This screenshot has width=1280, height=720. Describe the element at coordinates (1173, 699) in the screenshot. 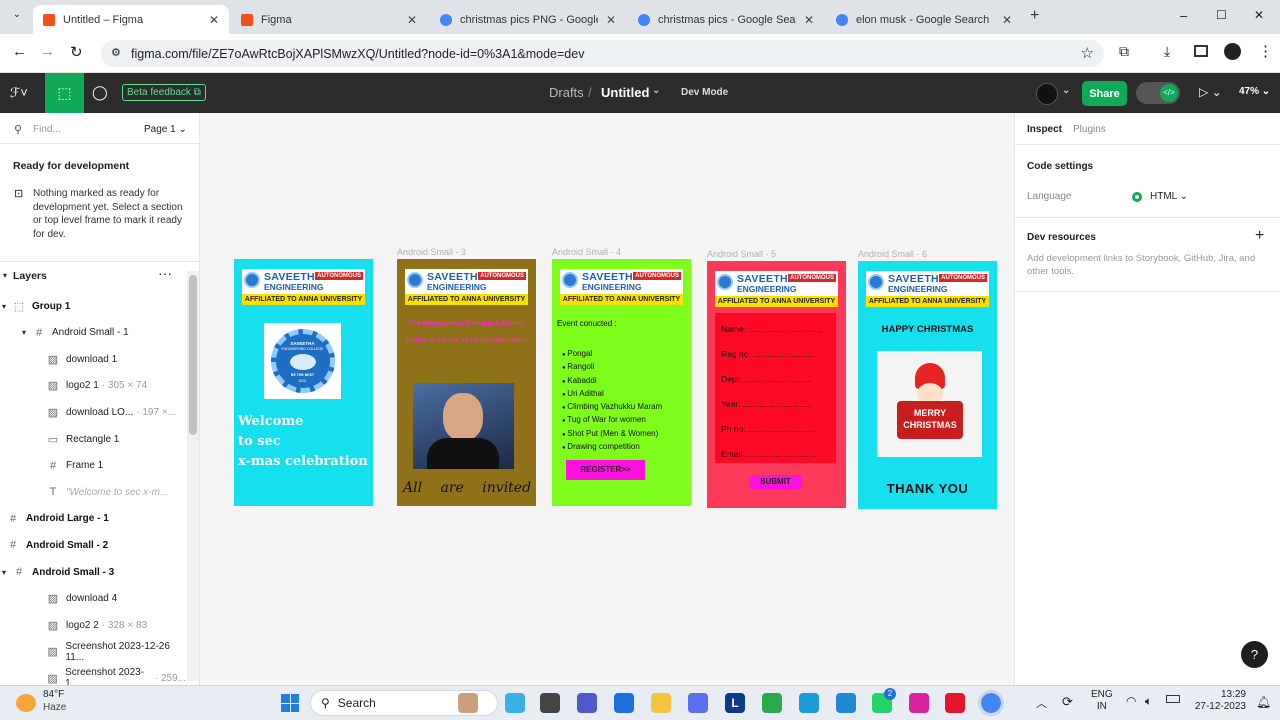

I see `battery-icon` at that location.